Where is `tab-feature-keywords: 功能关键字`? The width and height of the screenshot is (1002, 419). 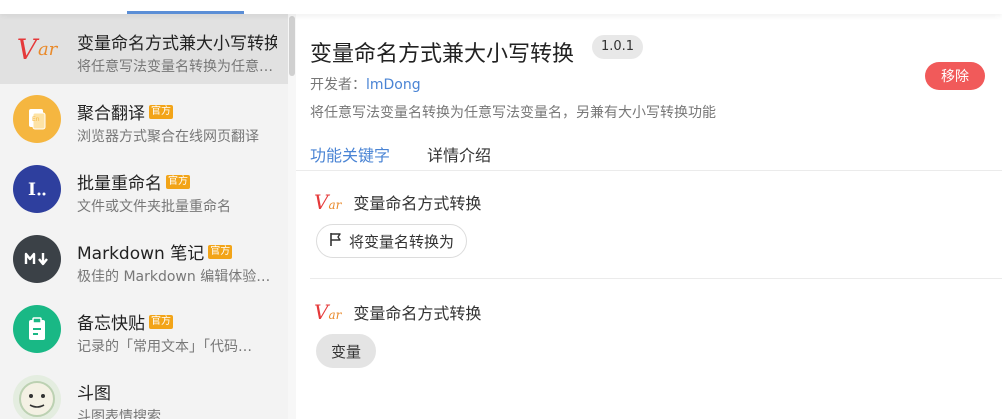
tab-feature-keywords: 功能关键字 is located at coordinates (350, 154).